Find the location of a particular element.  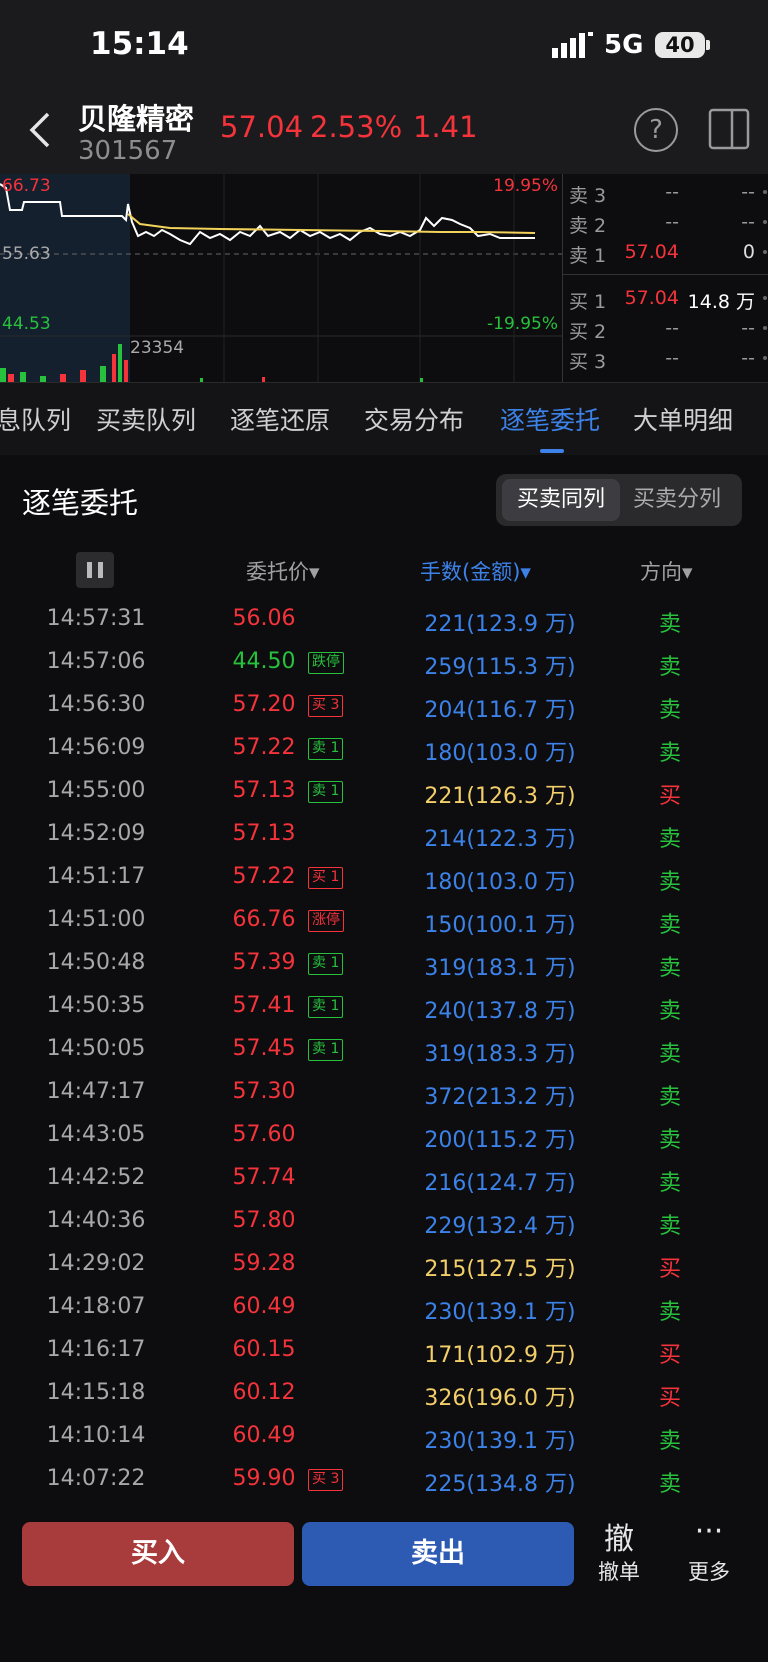

change-percent: 2.53% is located at coordinates (356, 127).